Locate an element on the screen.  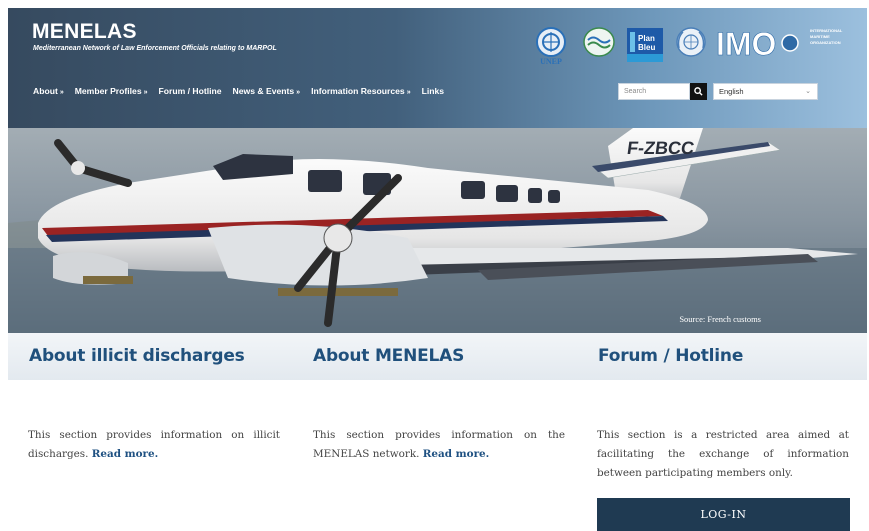
imo-logo: IMO INTERNATIONAL MARITIME ORGANIZATION is located at coordinates (779, 44).